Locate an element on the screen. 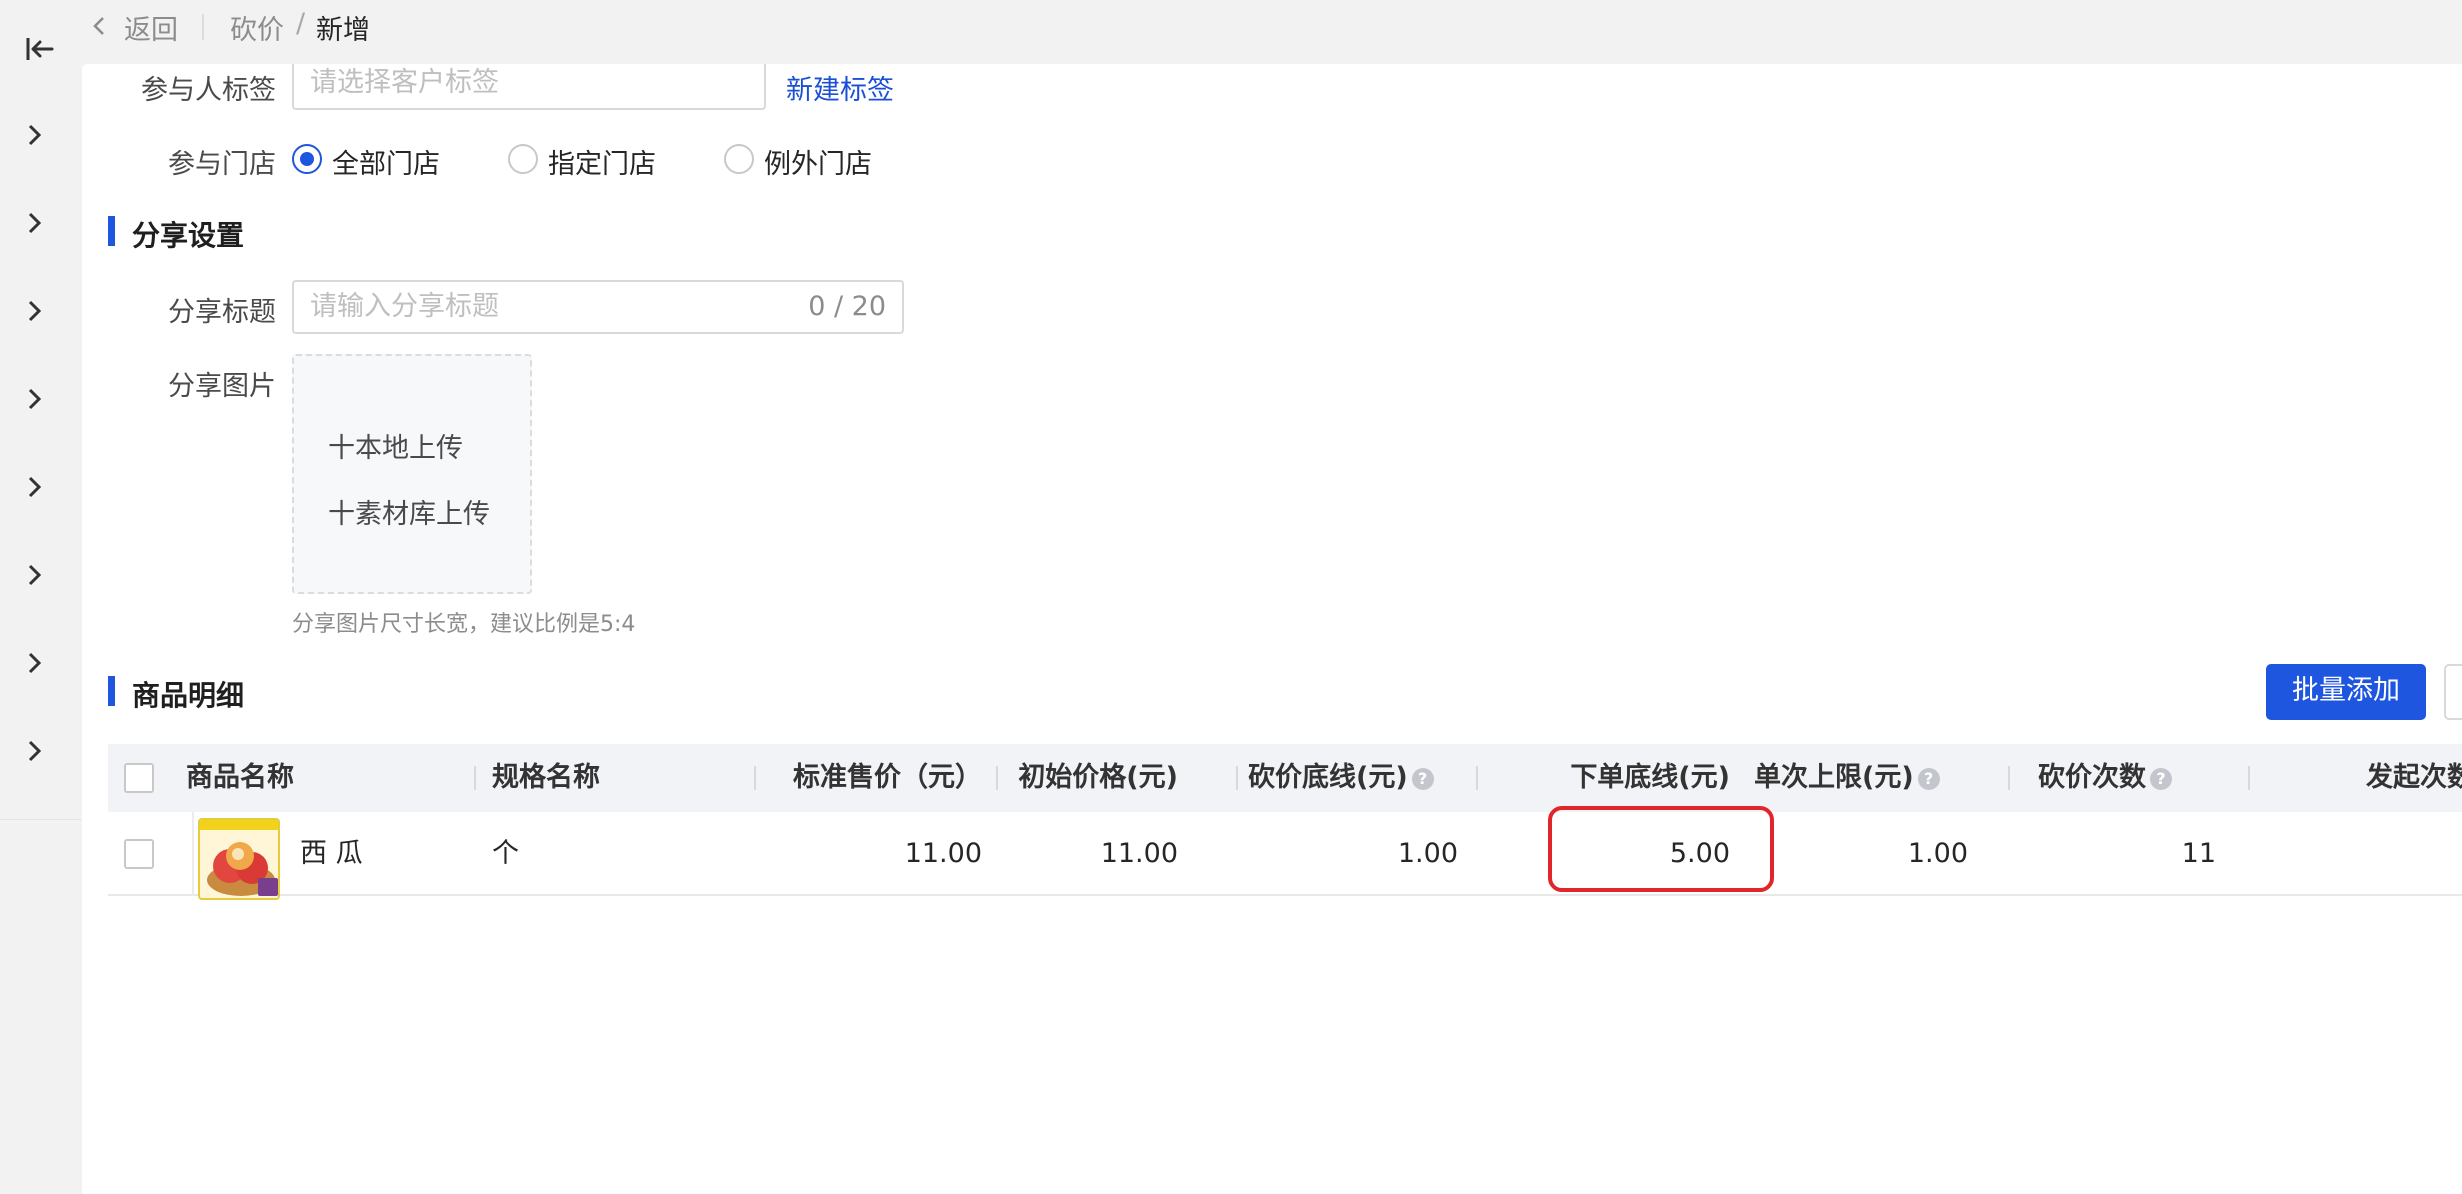 This screenshot has width=2462, height=1194. participant-tag-placeholder: 请选择客户标签 is located at coordinates (404, 82).